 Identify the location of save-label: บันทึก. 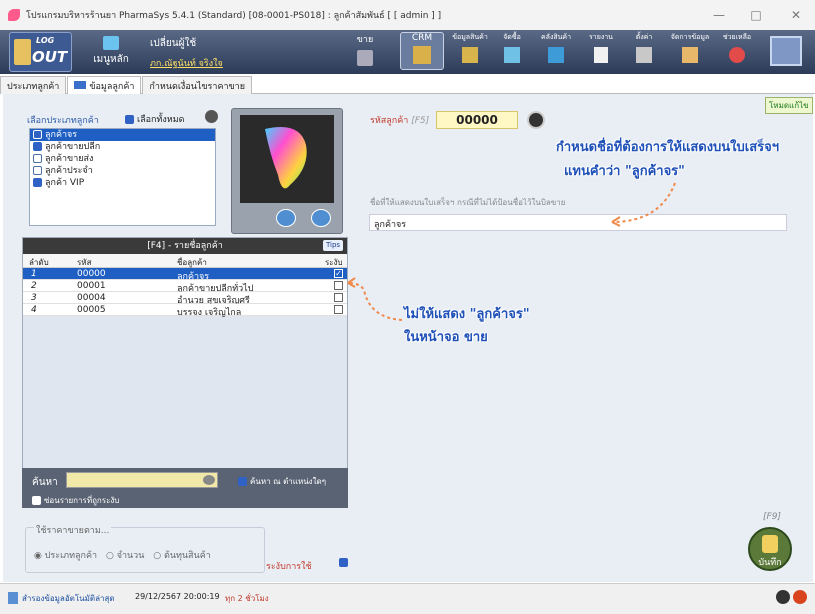
(770, 563).